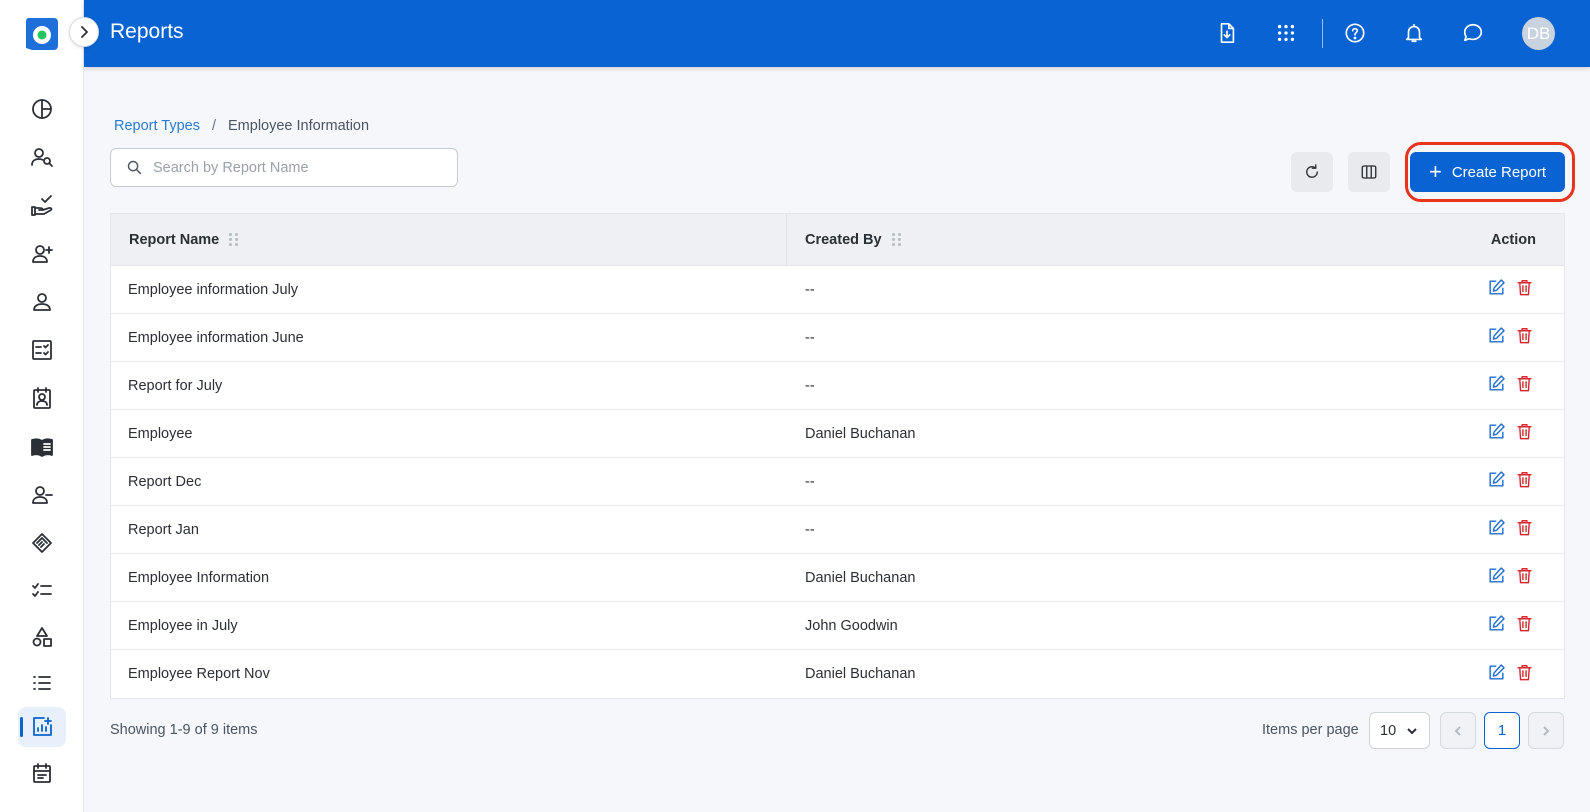 This screenshot has height=812, width=1590. What do you see at coordinates (42, 34) in the screenshot?
I see `app-logo` at bounding box center [42, 34].